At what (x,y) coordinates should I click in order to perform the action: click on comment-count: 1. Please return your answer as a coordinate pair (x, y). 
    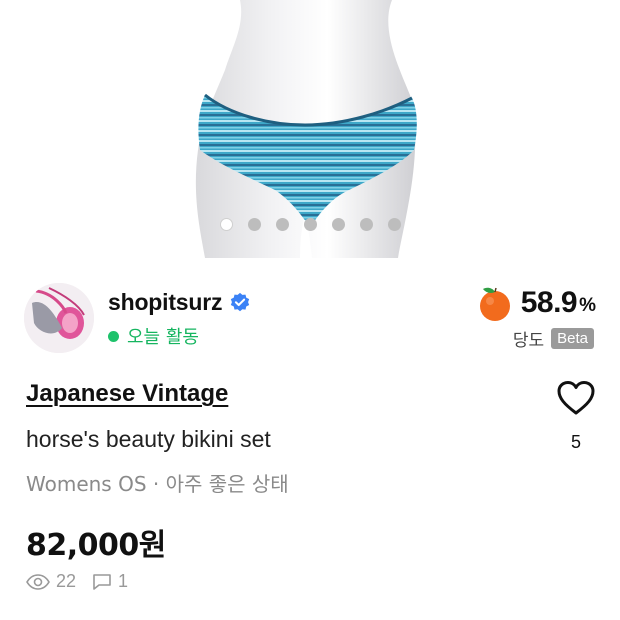
    Looking at the image, I should click on (123, 581).